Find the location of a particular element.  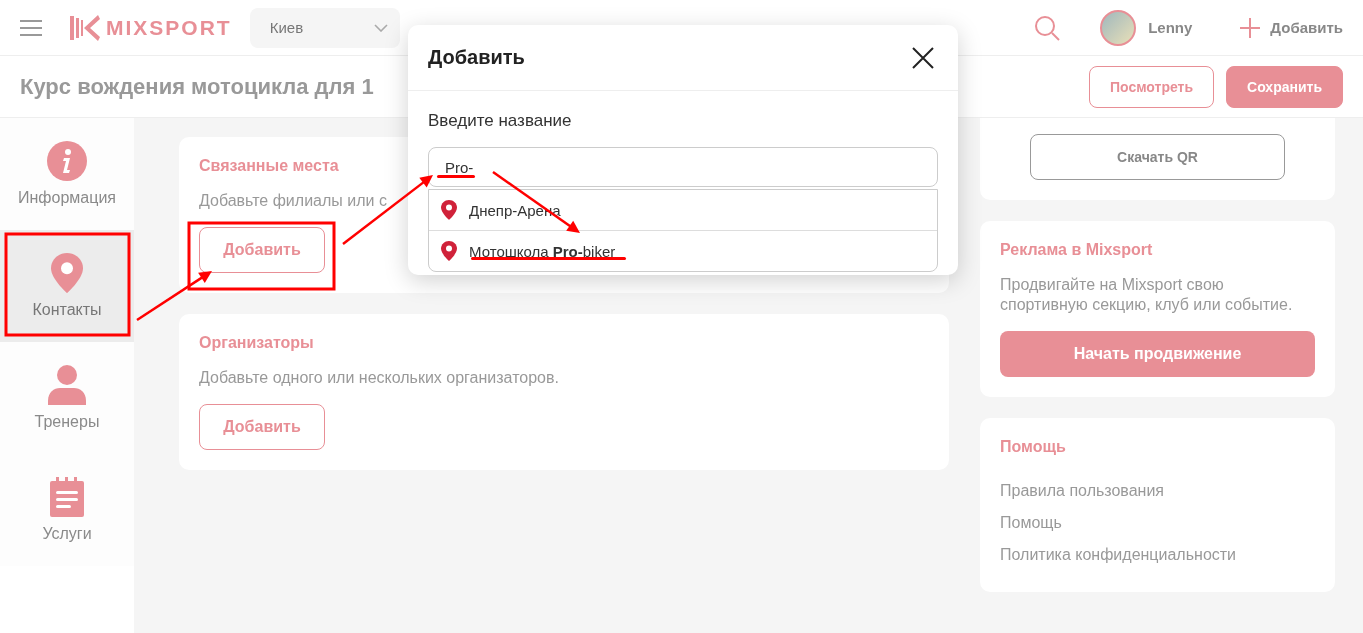

dialog-title: Добавить is located at coordinates (476, 57).